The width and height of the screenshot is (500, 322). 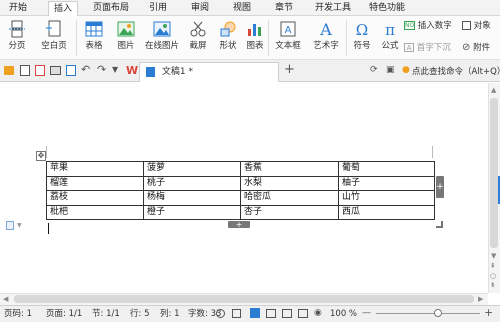 What do you see at coordinates (409, 25) in the screenshot?
I see `number-icon: NO` at bounding box center [409, 25].